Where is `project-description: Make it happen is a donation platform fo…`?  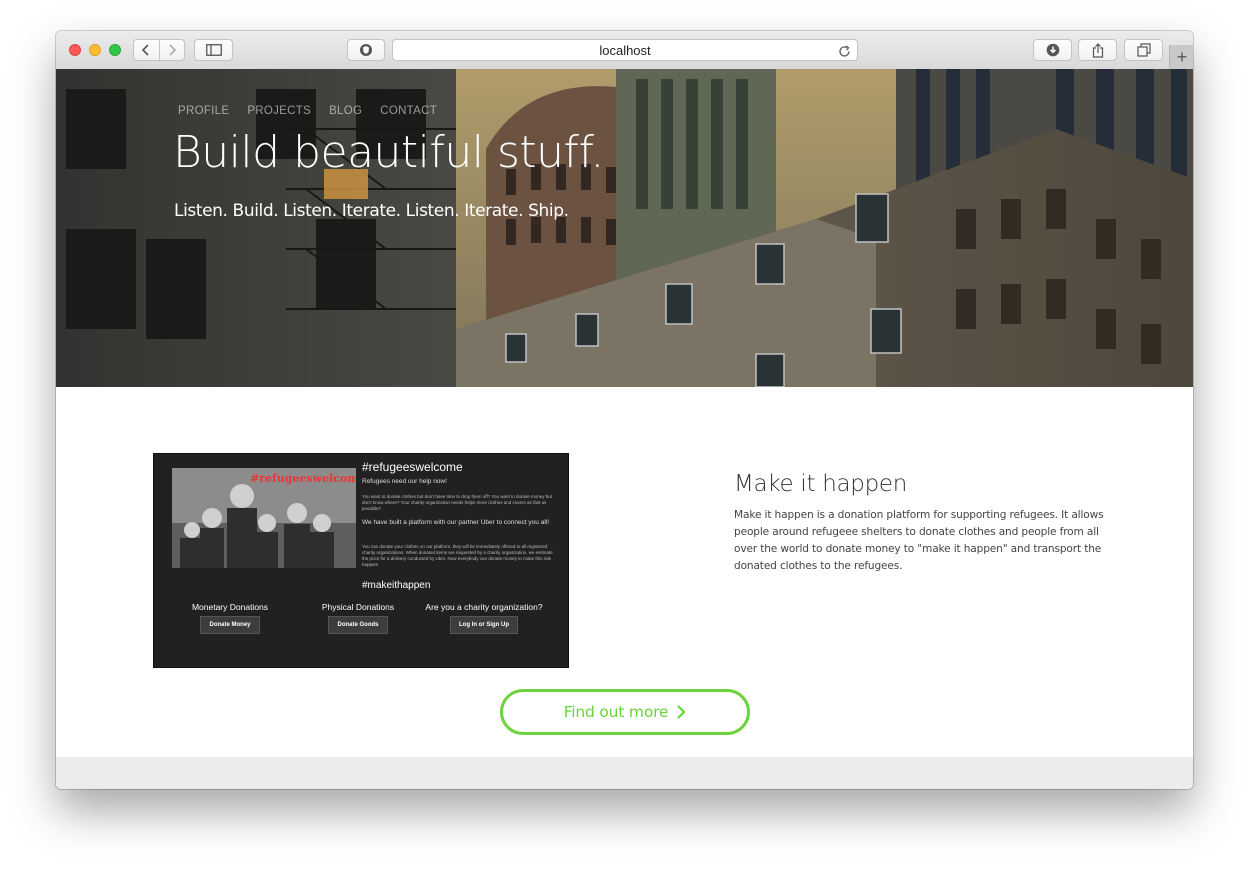 project-description: Make it happen is a donation platform fo… is located at coordinates (919, 540).